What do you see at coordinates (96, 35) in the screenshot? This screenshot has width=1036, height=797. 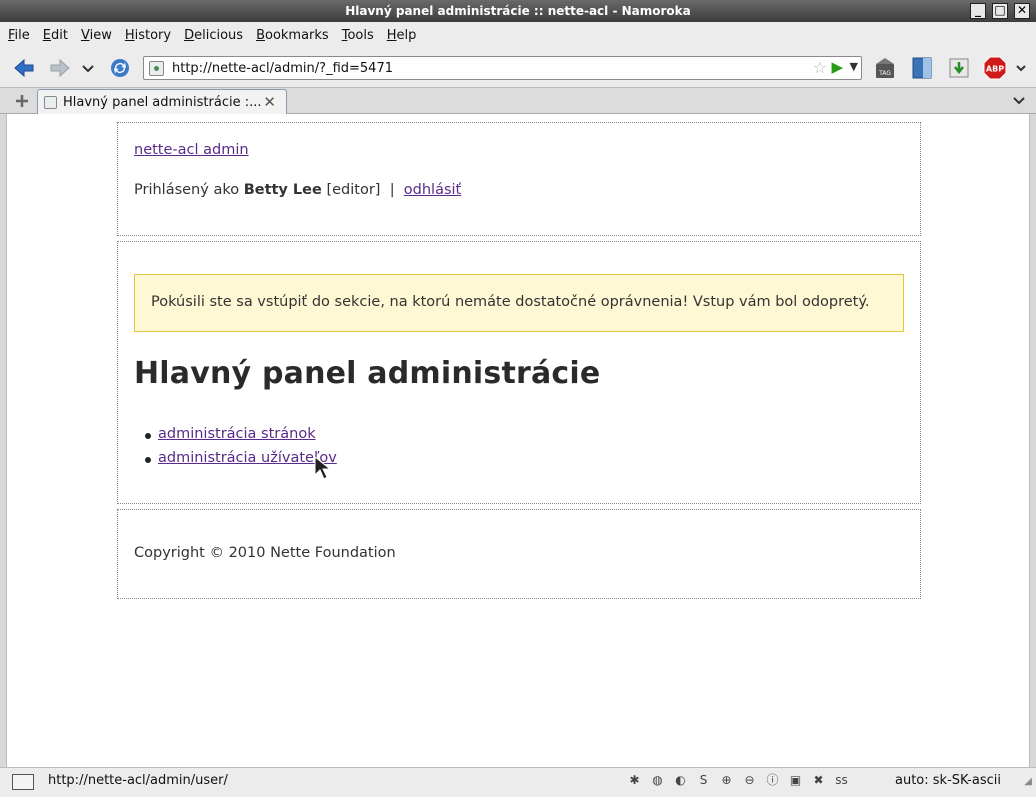 I see `menu-view: View` at bounding box center [96, 35].